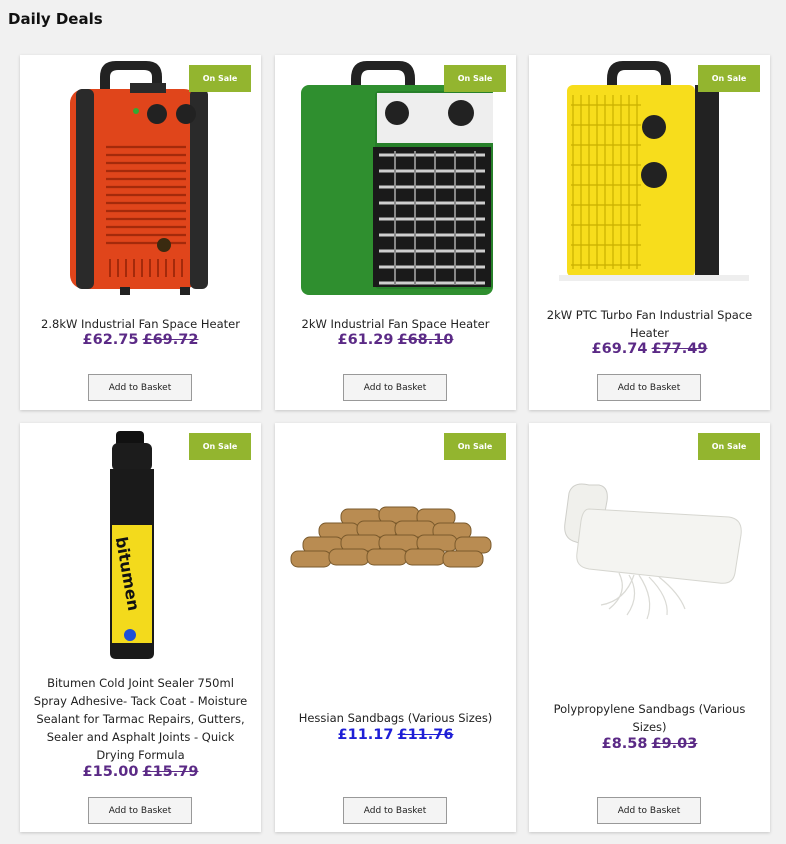  Describe the element at coordinates (140, 340) in the screenshot. I see `product-price: £62.75 £69.72` at that location.